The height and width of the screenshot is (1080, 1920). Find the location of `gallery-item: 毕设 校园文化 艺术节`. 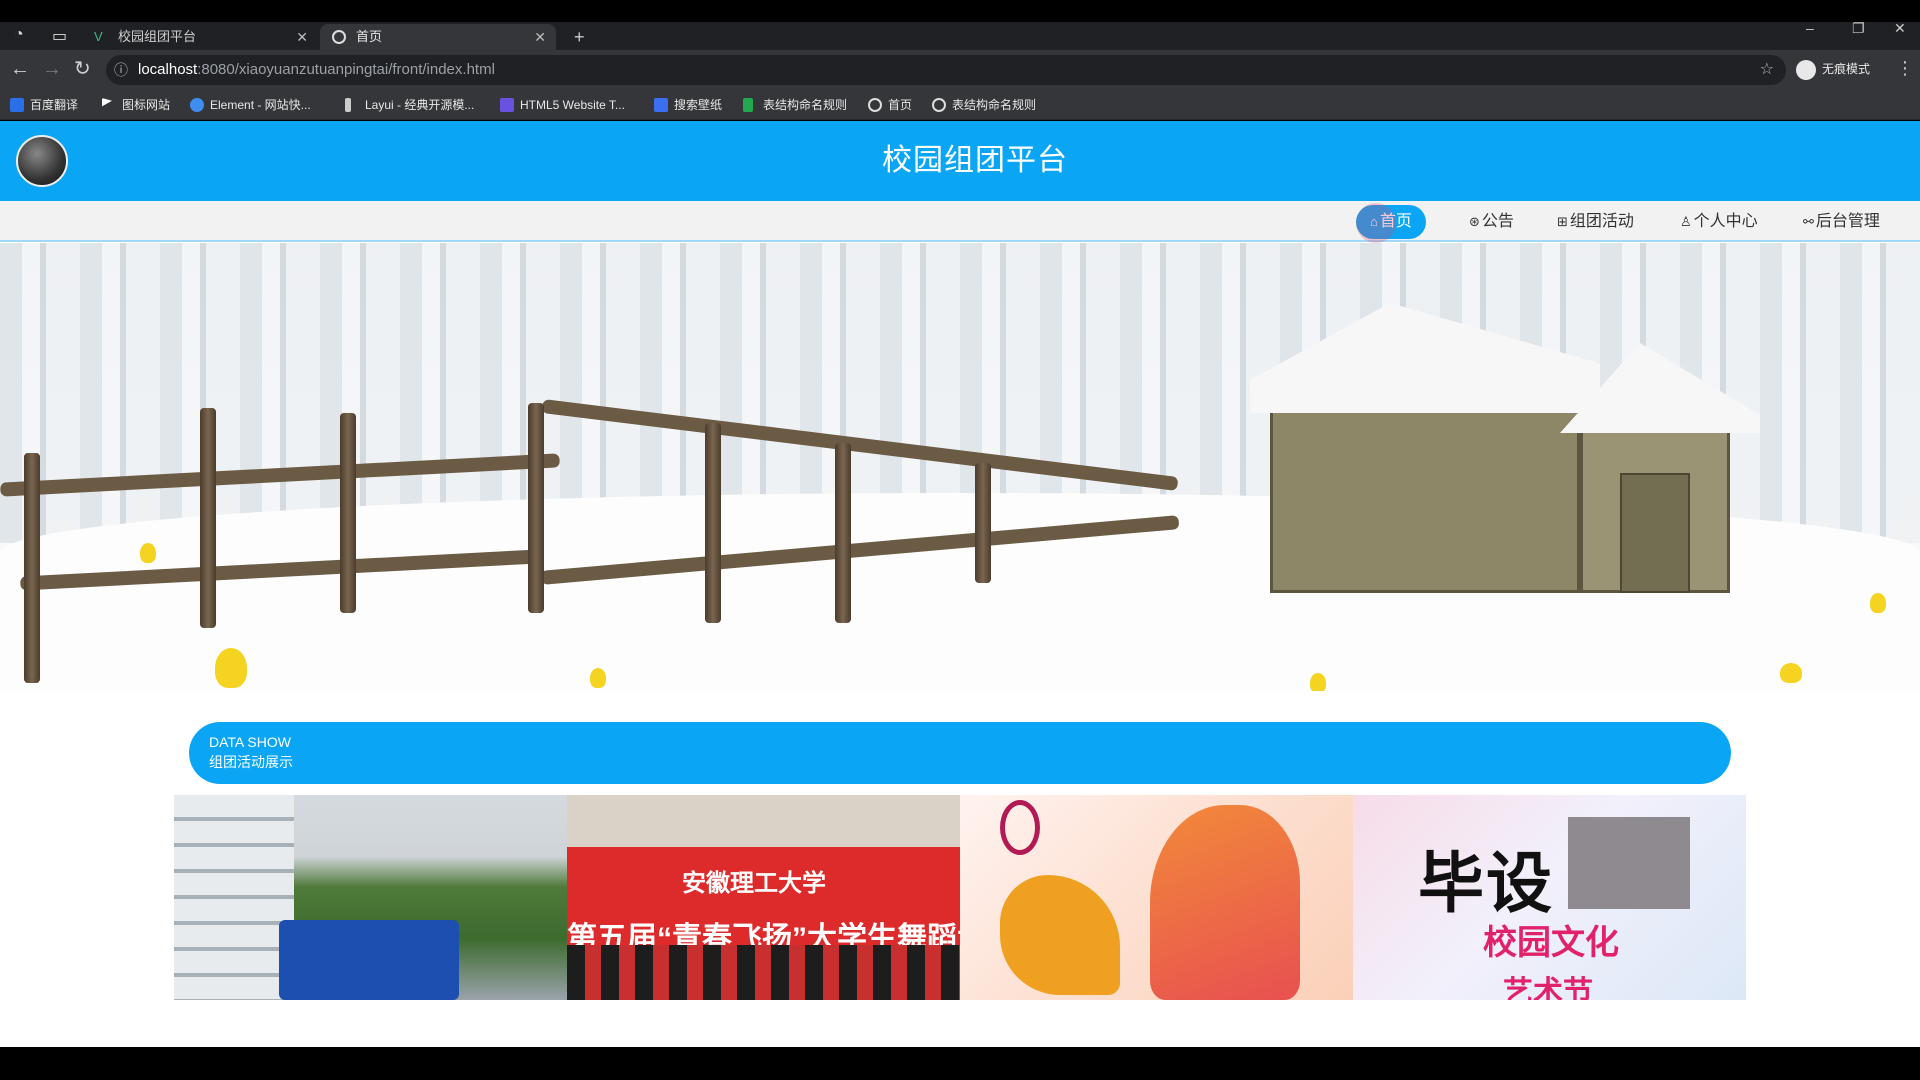

gallery-item: 毕设 校园文化 艺术节 is located at coordinates (1549, 897).